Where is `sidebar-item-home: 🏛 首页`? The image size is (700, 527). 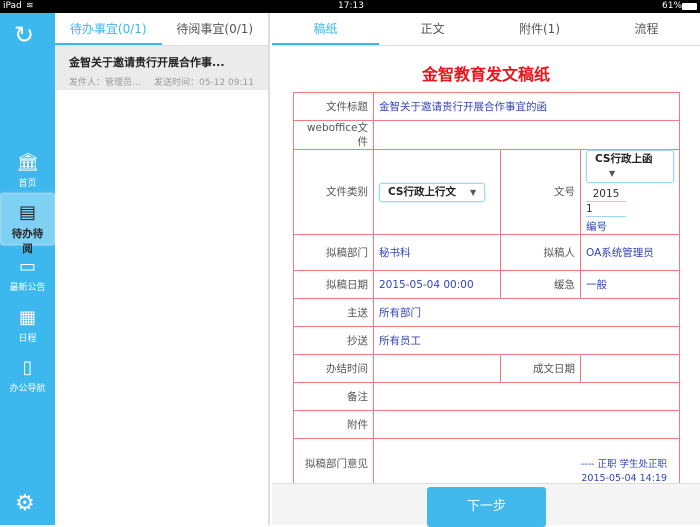
sidebar-item-home: 🏛 首页 is located at coordinates (27, 171).